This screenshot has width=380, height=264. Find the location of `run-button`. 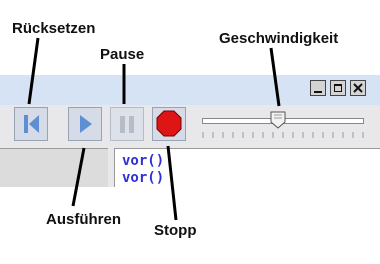

run-button is located at coordinates (85, 124).